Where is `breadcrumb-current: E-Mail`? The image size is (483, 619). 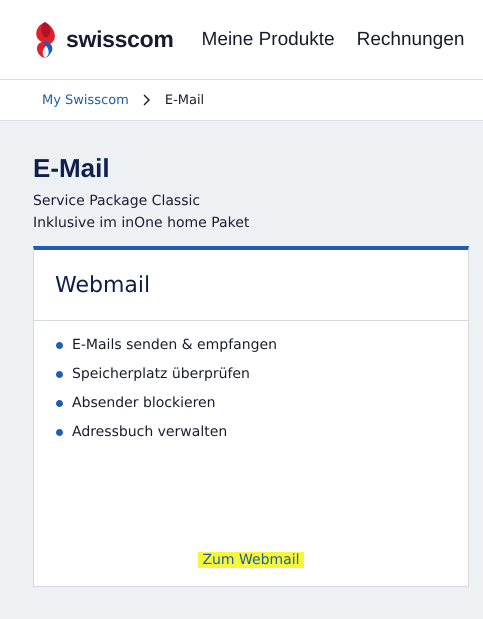 breadcrumb-current: E-Mail is located at coordinates (184, 100).